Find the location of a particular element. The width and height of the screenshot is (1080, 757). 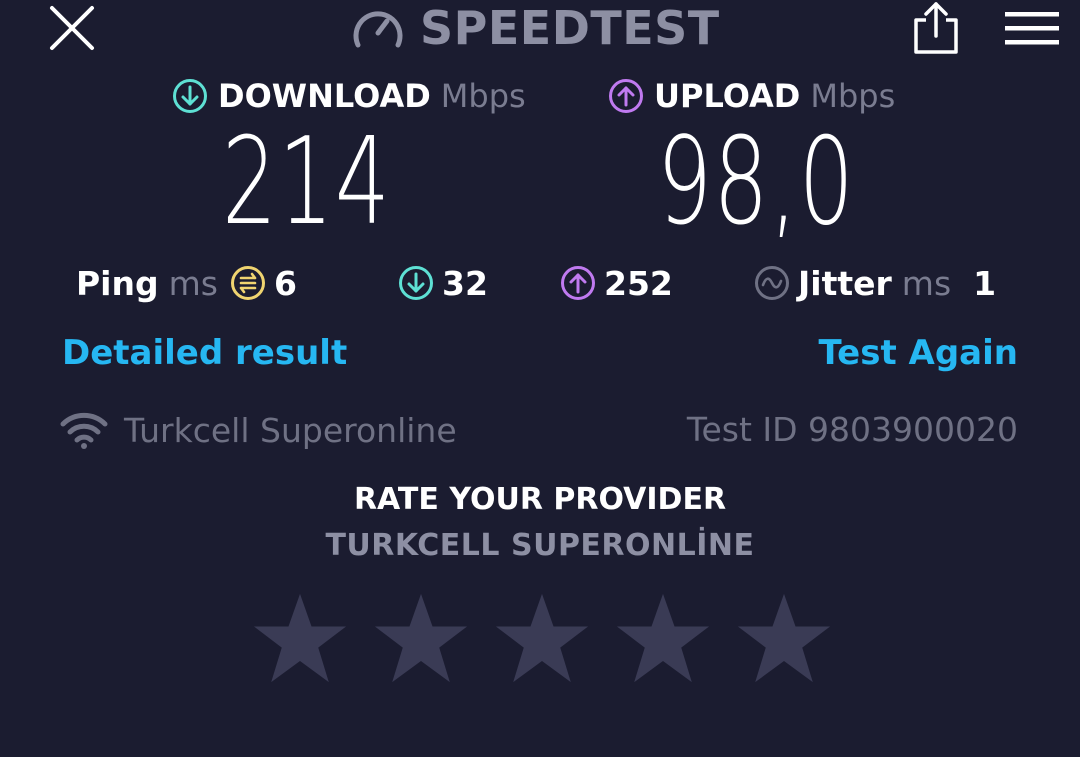

download-unit: Mbps is located at coordinates (483, 96).